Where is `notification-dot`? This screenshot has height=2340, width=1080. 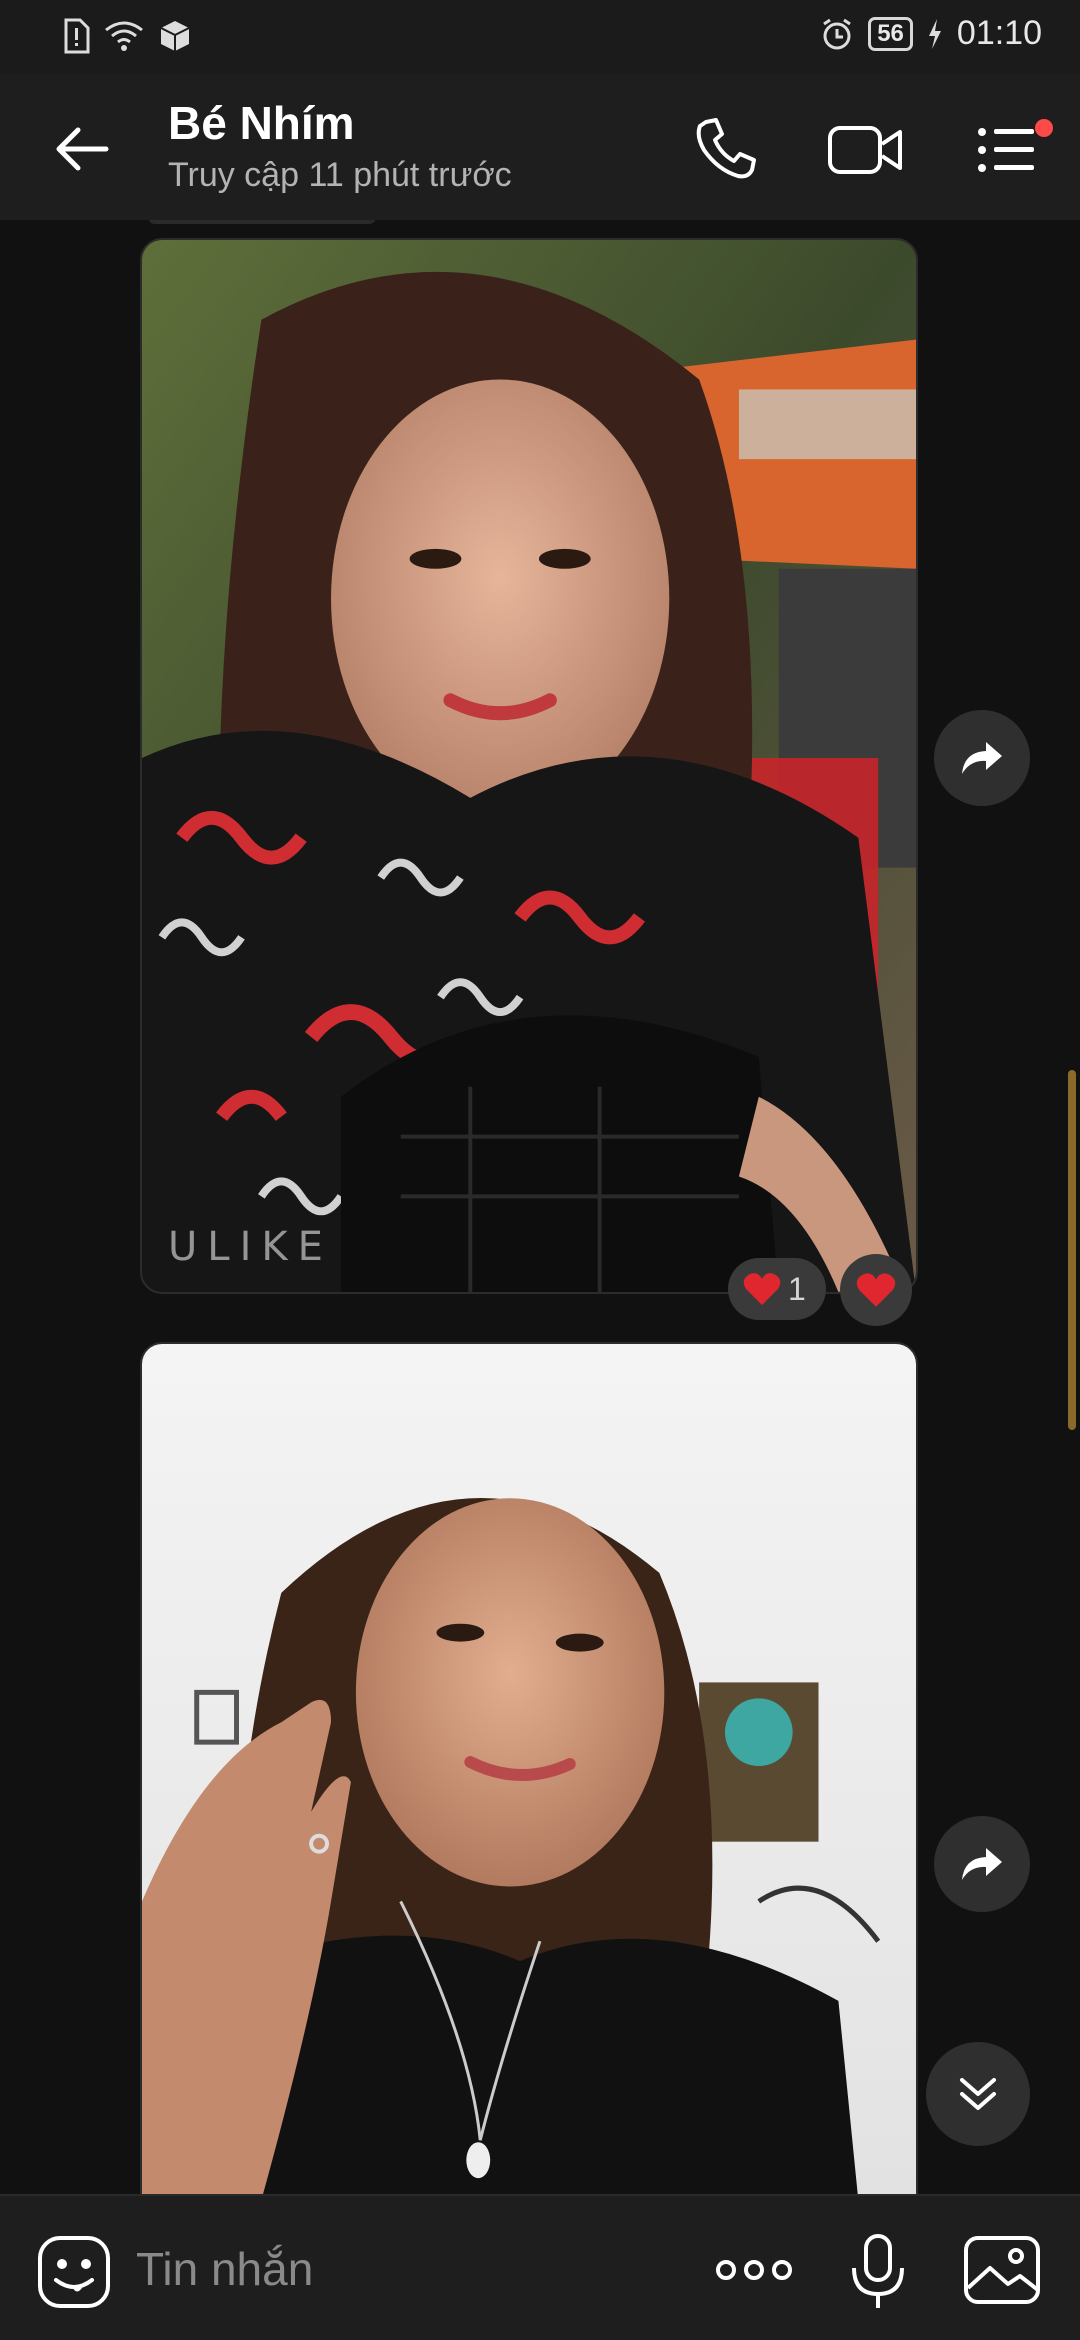
notification-dot is located at coordinates (1044, 128).